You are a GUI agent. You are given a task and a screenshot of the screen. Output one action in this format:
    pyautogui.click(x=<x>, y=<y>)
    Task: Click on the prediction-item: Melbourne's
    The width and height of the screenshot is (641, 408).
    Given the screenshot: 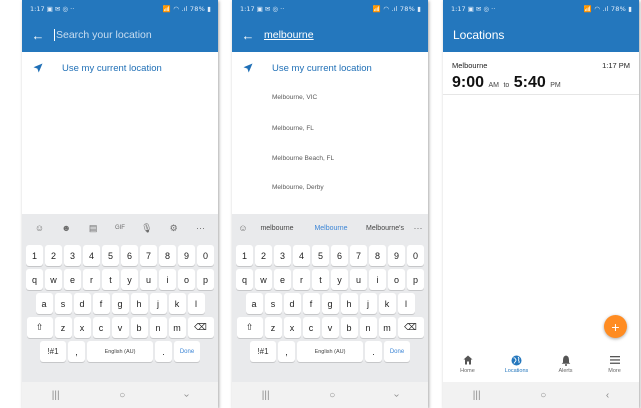 What is the action you would take?
    pyautogui.click(x=385, y=228)
    